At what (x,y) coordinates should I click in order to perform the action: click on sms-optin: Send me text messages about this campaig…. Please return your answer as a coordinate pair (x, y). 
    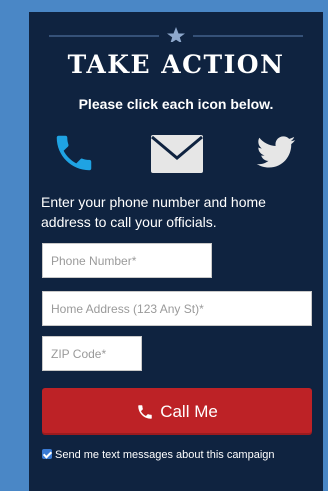
    Looking at the image, I should click on (177, 455).